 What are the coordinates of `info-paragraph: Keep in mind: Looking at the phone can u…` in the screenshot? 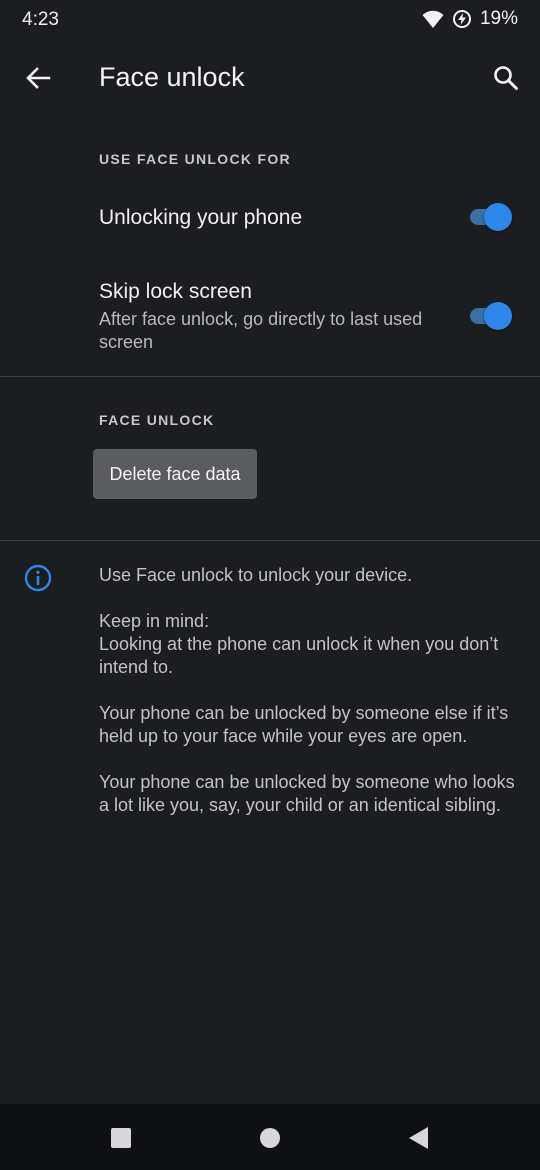 It's located at (299, 644).